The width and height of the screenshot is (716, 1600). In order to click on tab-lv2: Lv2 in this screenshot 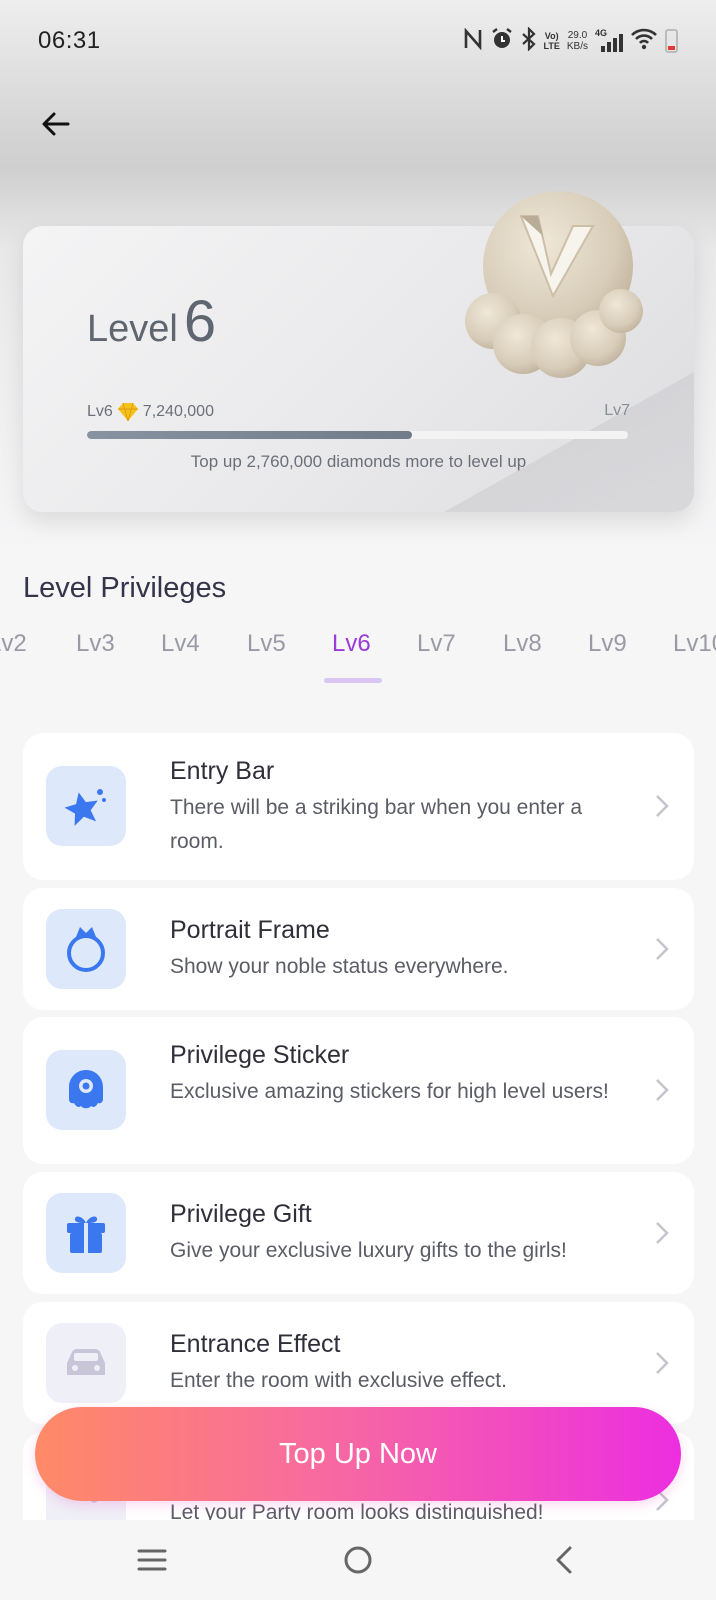, I will do `click(13, 644)`.